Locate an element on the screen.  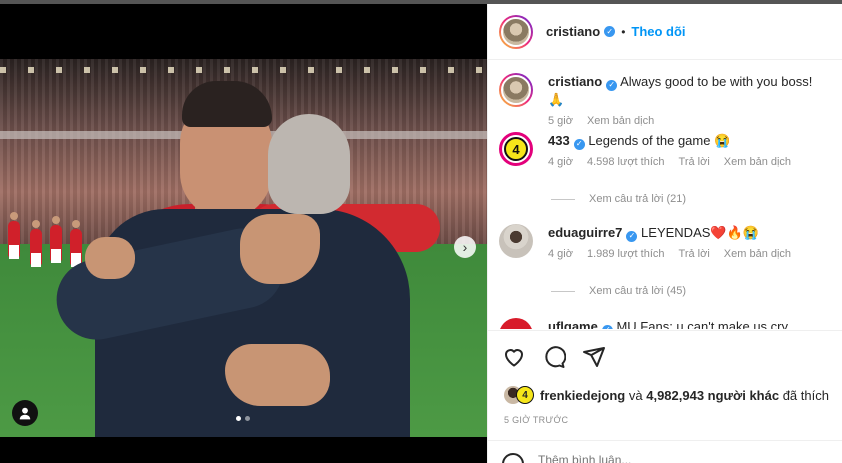
view-replies-label: Xem câu trả lời (45) is located at coordinates (638, 291).